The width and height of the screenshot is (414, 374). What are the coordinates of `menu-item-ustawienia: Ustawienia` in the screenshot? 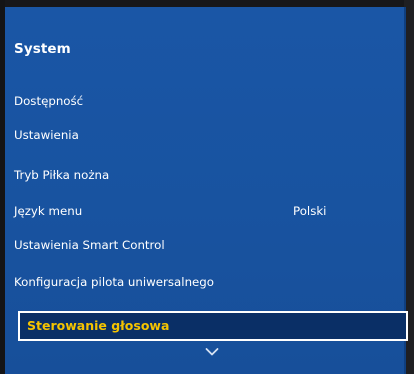 It's located at (206, 135).